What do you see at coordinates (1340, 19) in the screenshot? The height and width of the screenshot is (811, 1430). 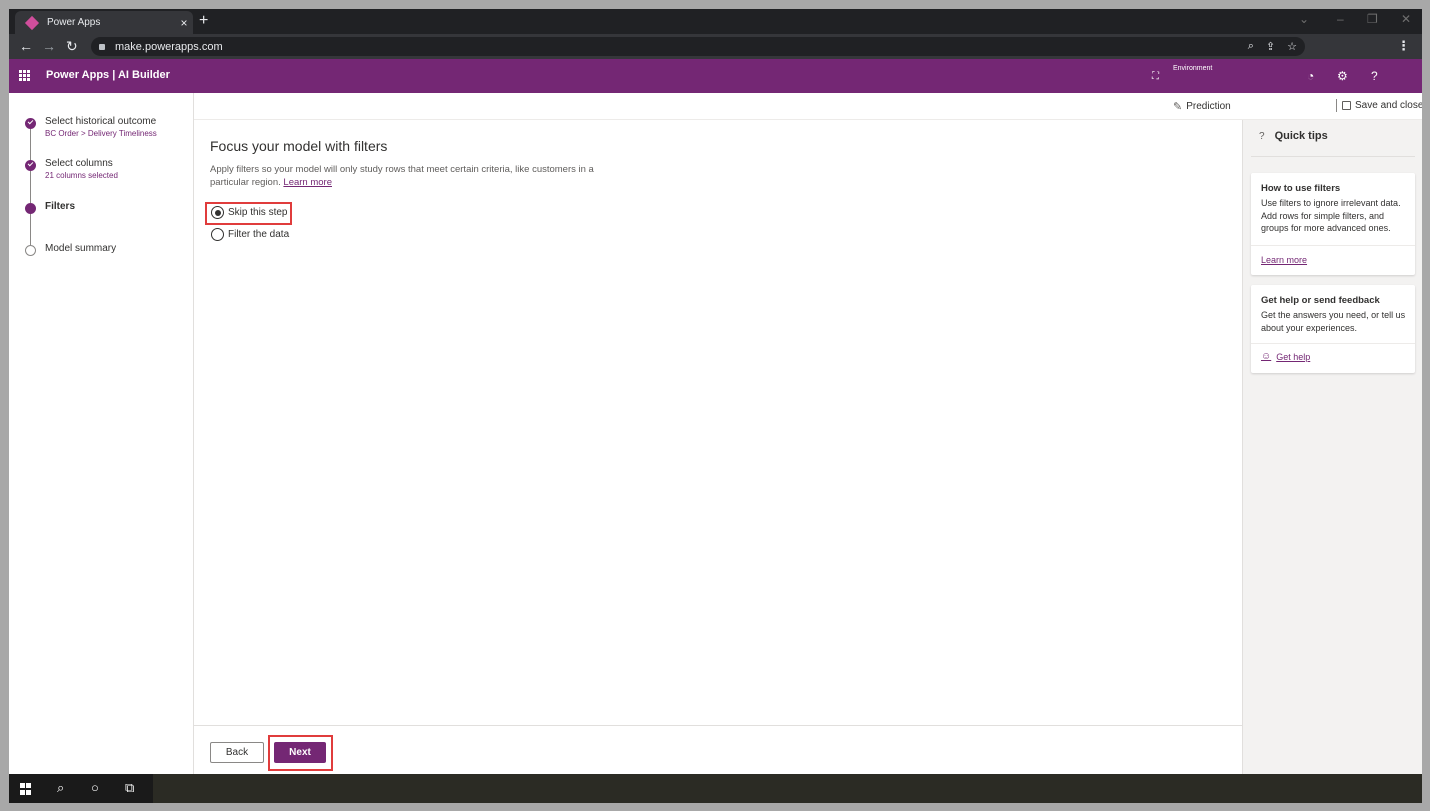 I see `minimize-icon: –` at bounding box center [1340, 19].